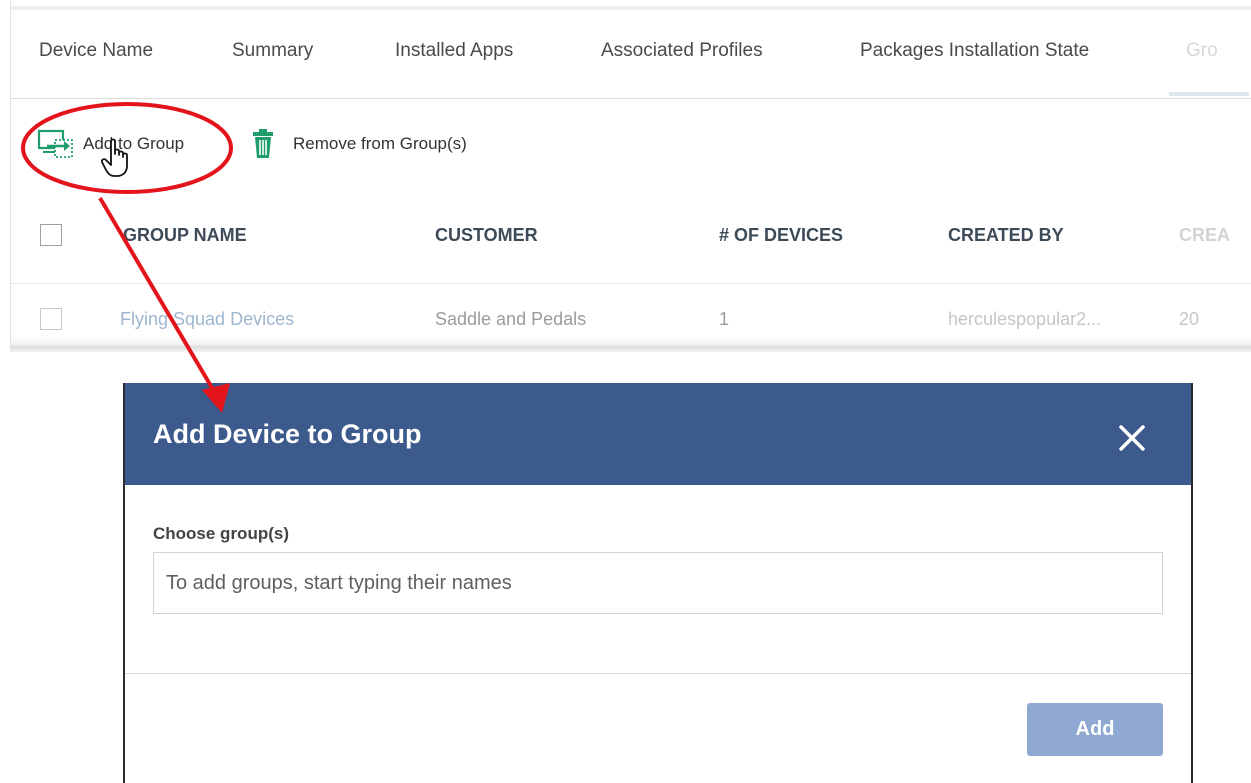  Describe the element at coordinates (1209, 94) in the screenshot. I see `active-tab-indicator` at that location.